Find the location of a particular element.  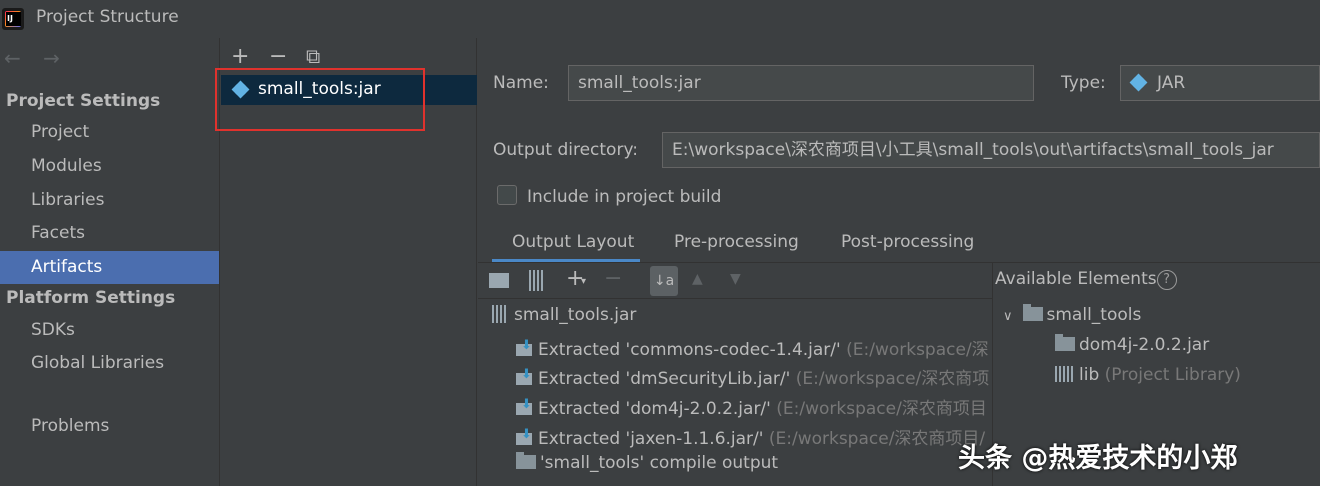

available-root-label: small_tools is located at coordinates (1094, 315).